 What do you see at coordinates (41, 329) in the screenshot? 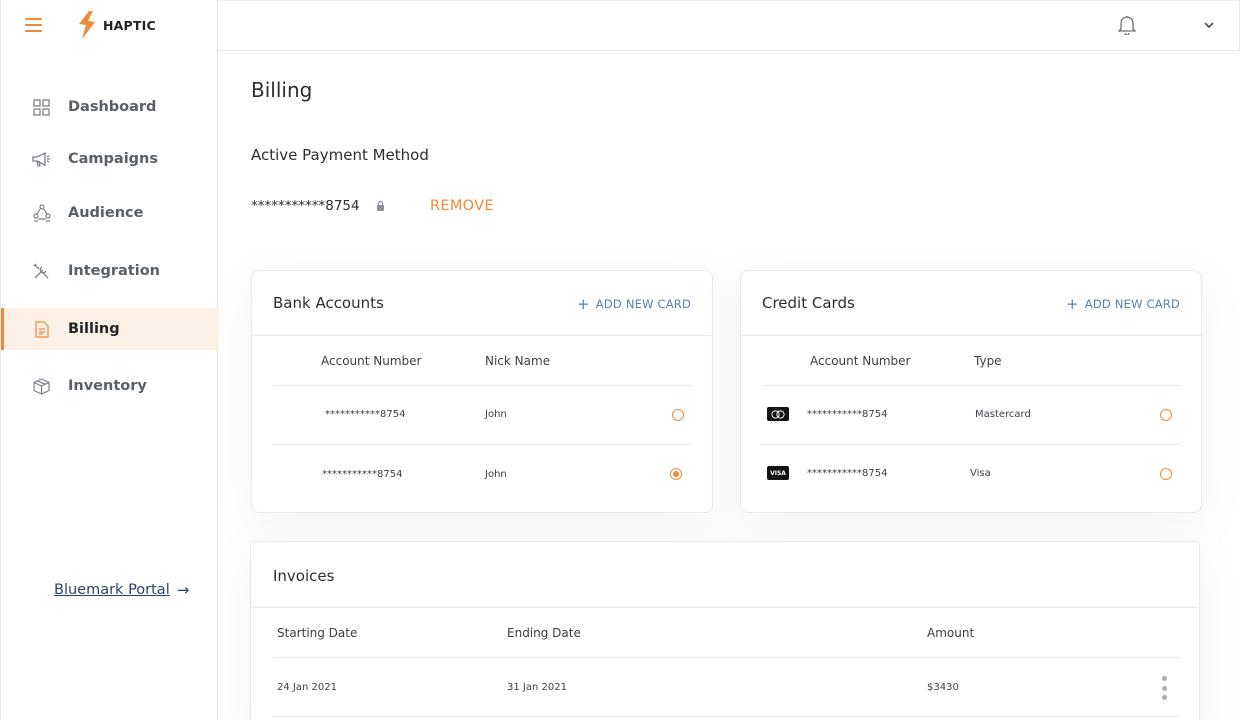
I see `document-icon` at bounding box center [41, 329].